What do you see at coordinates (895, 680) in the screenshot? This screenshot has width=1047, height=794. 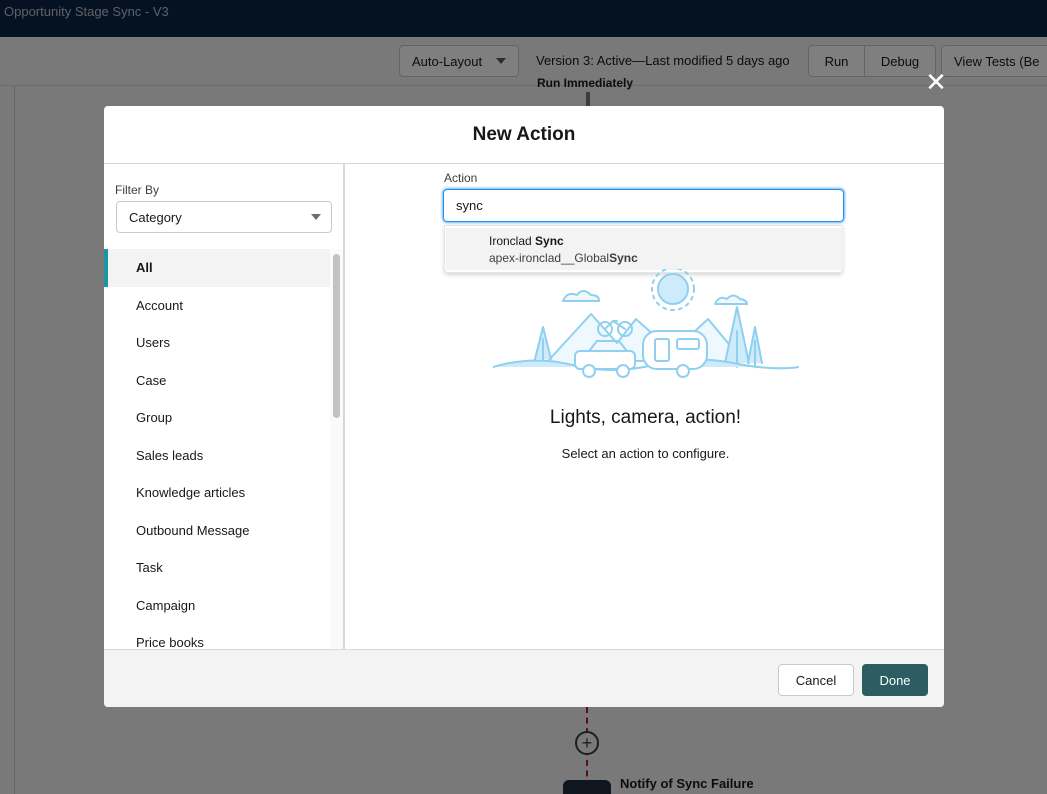 I see `done-button: Done` at bounding box center [895, 680].